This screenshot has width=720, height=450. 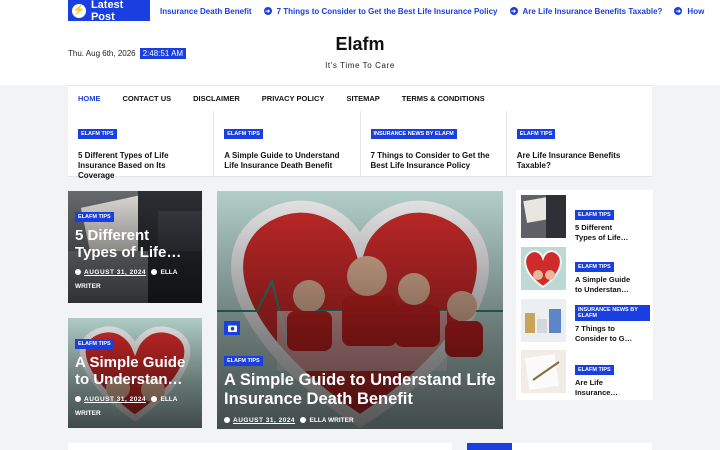 What do you see at coordinates (232, 328) in the screenshot?
I see `camera-icon` at bounding box center [232, 328].